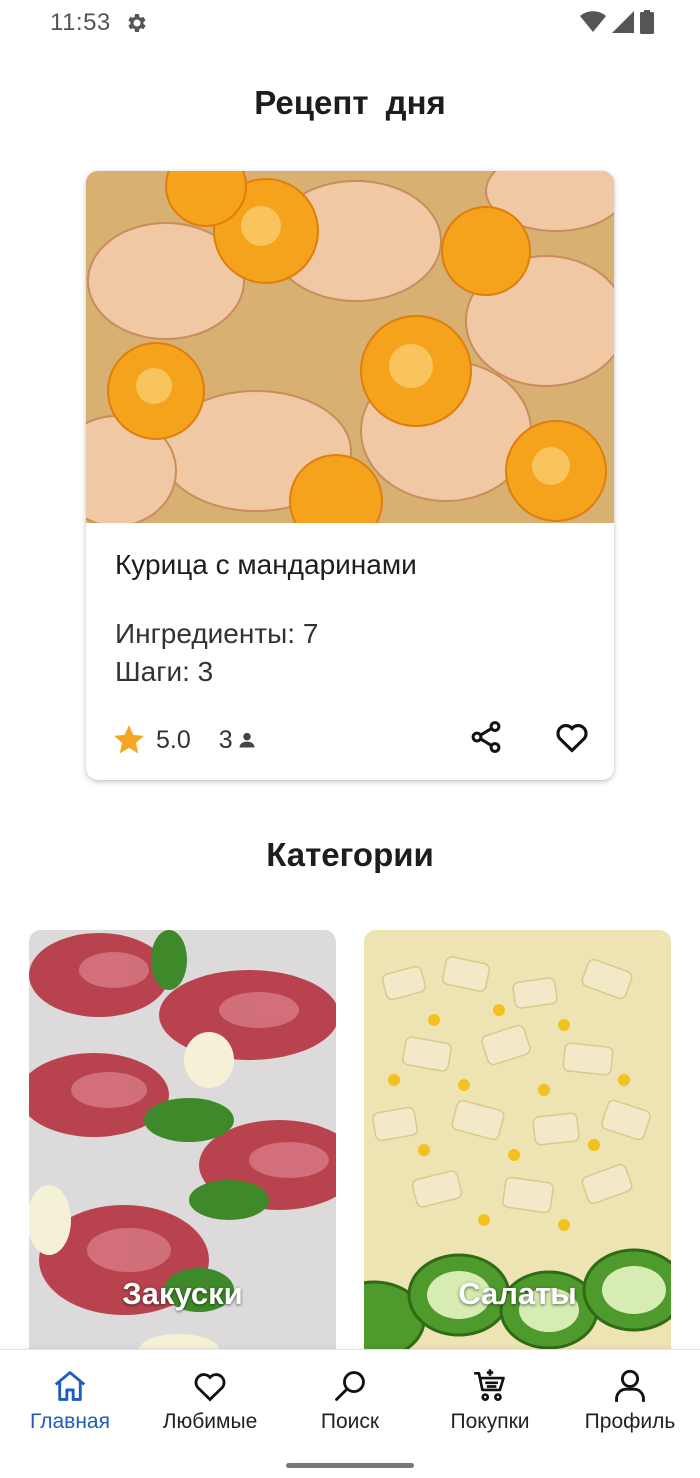 The image size is (700, 1478). Describe the element at coordinates (70, 1386) in the screenshot. I see `home-icon` at that location.